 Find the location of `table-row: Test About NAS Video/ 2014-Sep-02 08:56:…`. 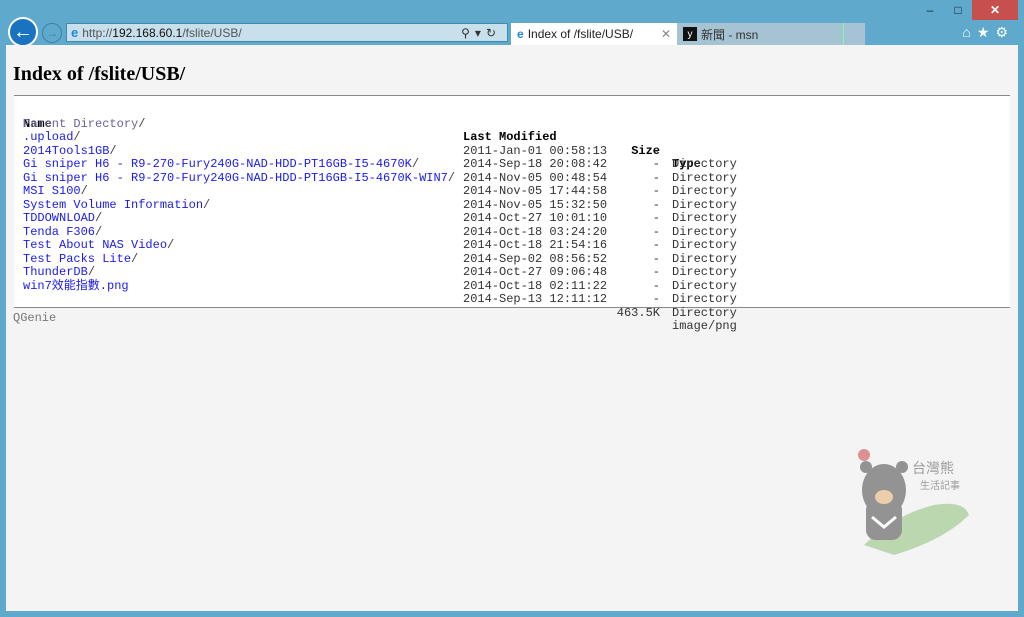

table-row: Test About NAS Video/ 2014-Sep-02 08:56:… is located at coordinates (512, 265).